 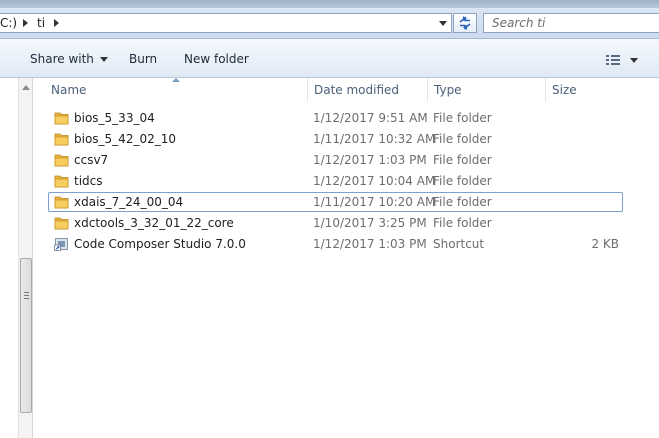 I want to click on file-date-modified: 1/11/2017 10:32 AM, so click(x=374, y=139).